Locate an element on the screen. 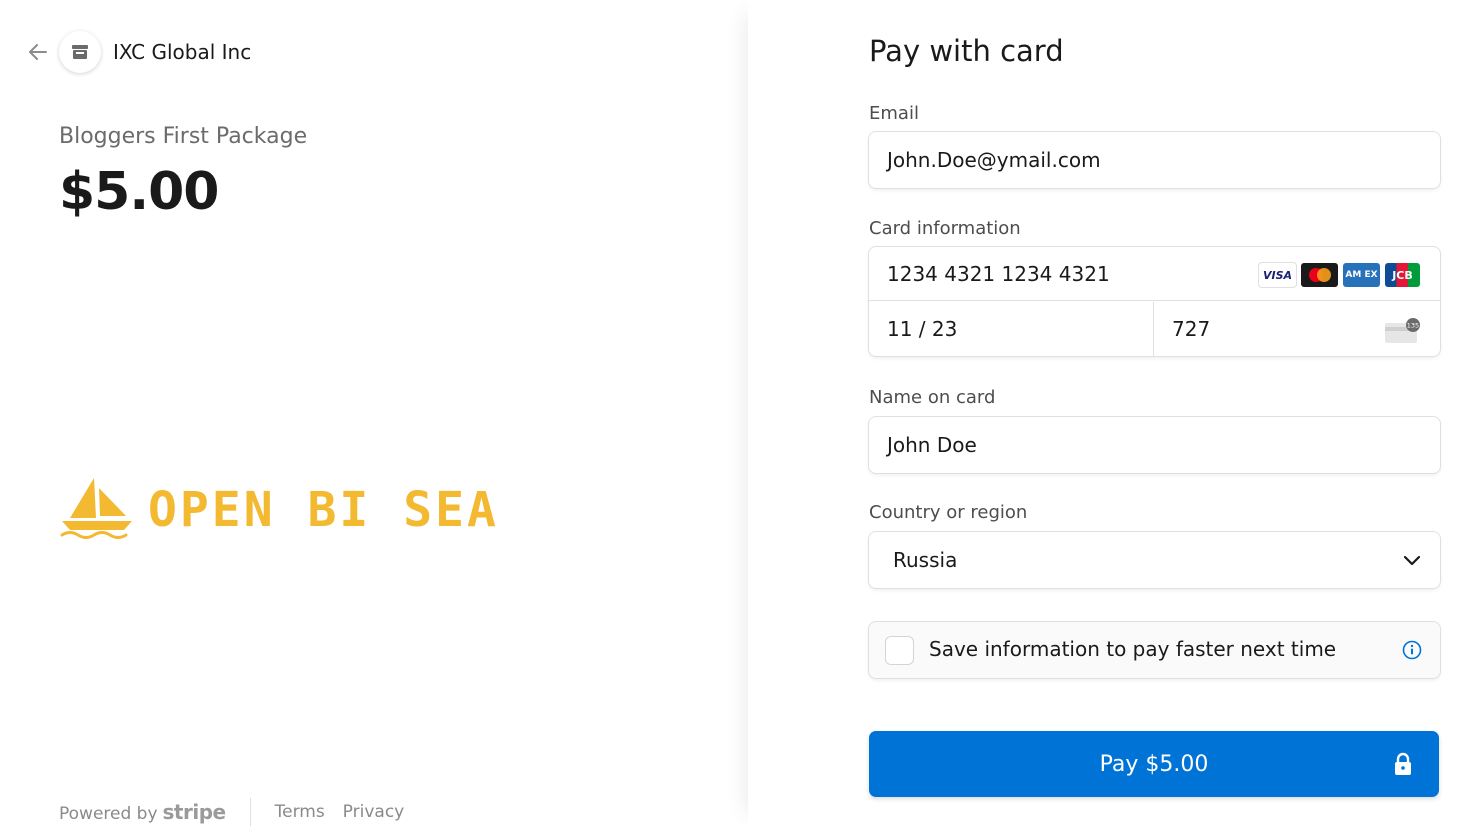 Image resolution: width=1465 pixels, height=827 pixels. cvc-hint-text: 135 is located at coordinates (1413, 326).